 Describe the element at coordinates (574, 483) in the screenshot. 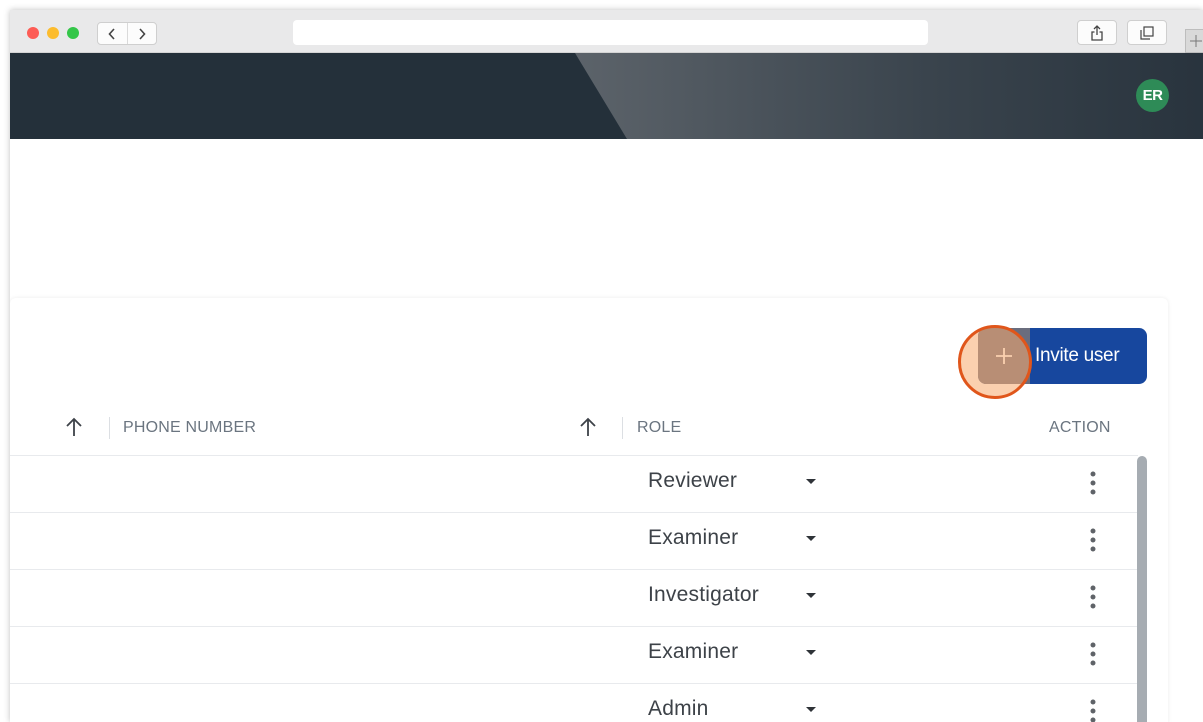

I see `table-row: Reviewer` at that location.